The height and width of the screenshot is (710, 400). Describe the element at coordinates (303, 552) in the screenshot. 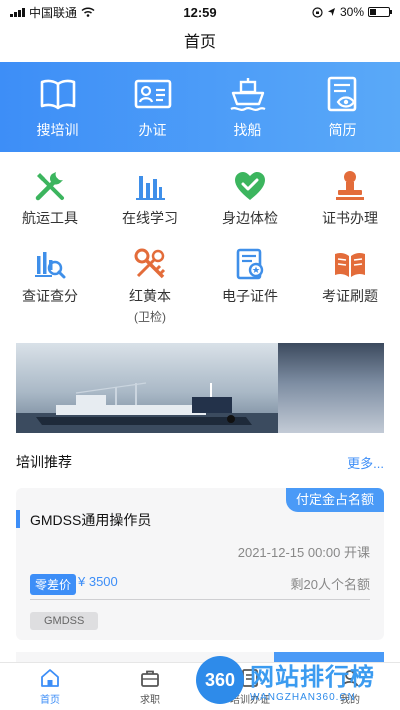

I see `course-start-time: 2021-12-15 00:00 开课` at that location.